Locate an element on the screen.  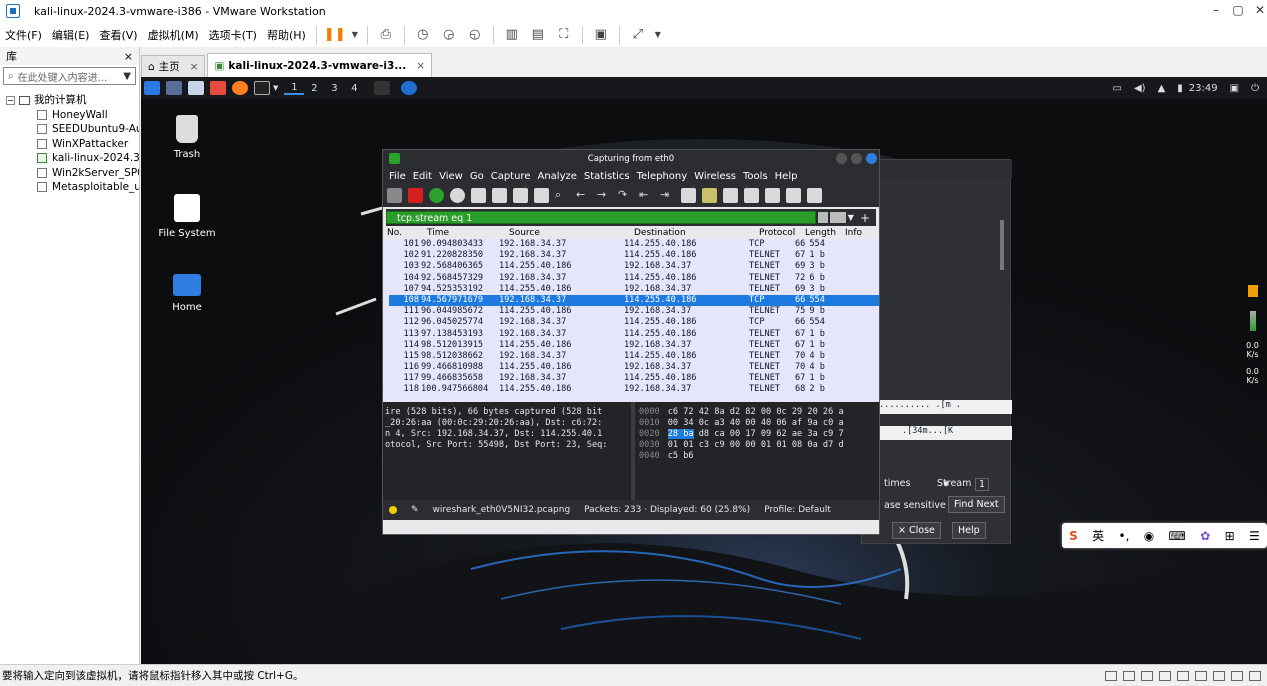
sogou-logo-icon: S is located at coordinates (1073, 536).